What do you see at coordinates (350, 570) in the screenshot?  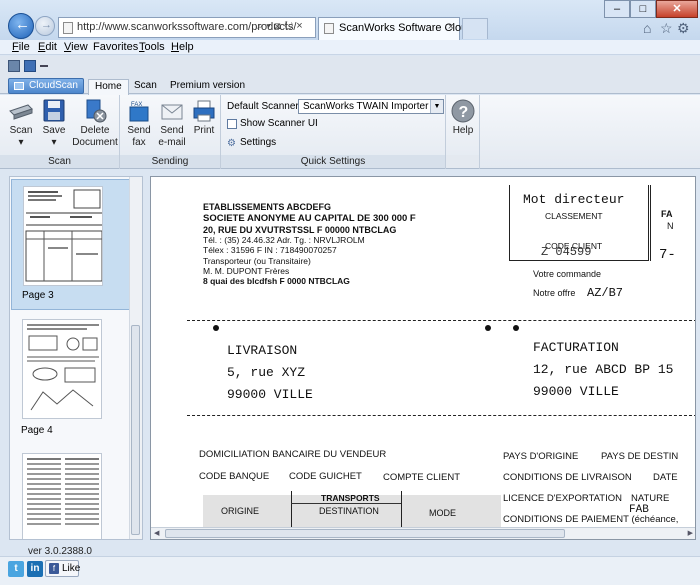 I see `social-bar: t in f Like` at bounding box center [350, 570].